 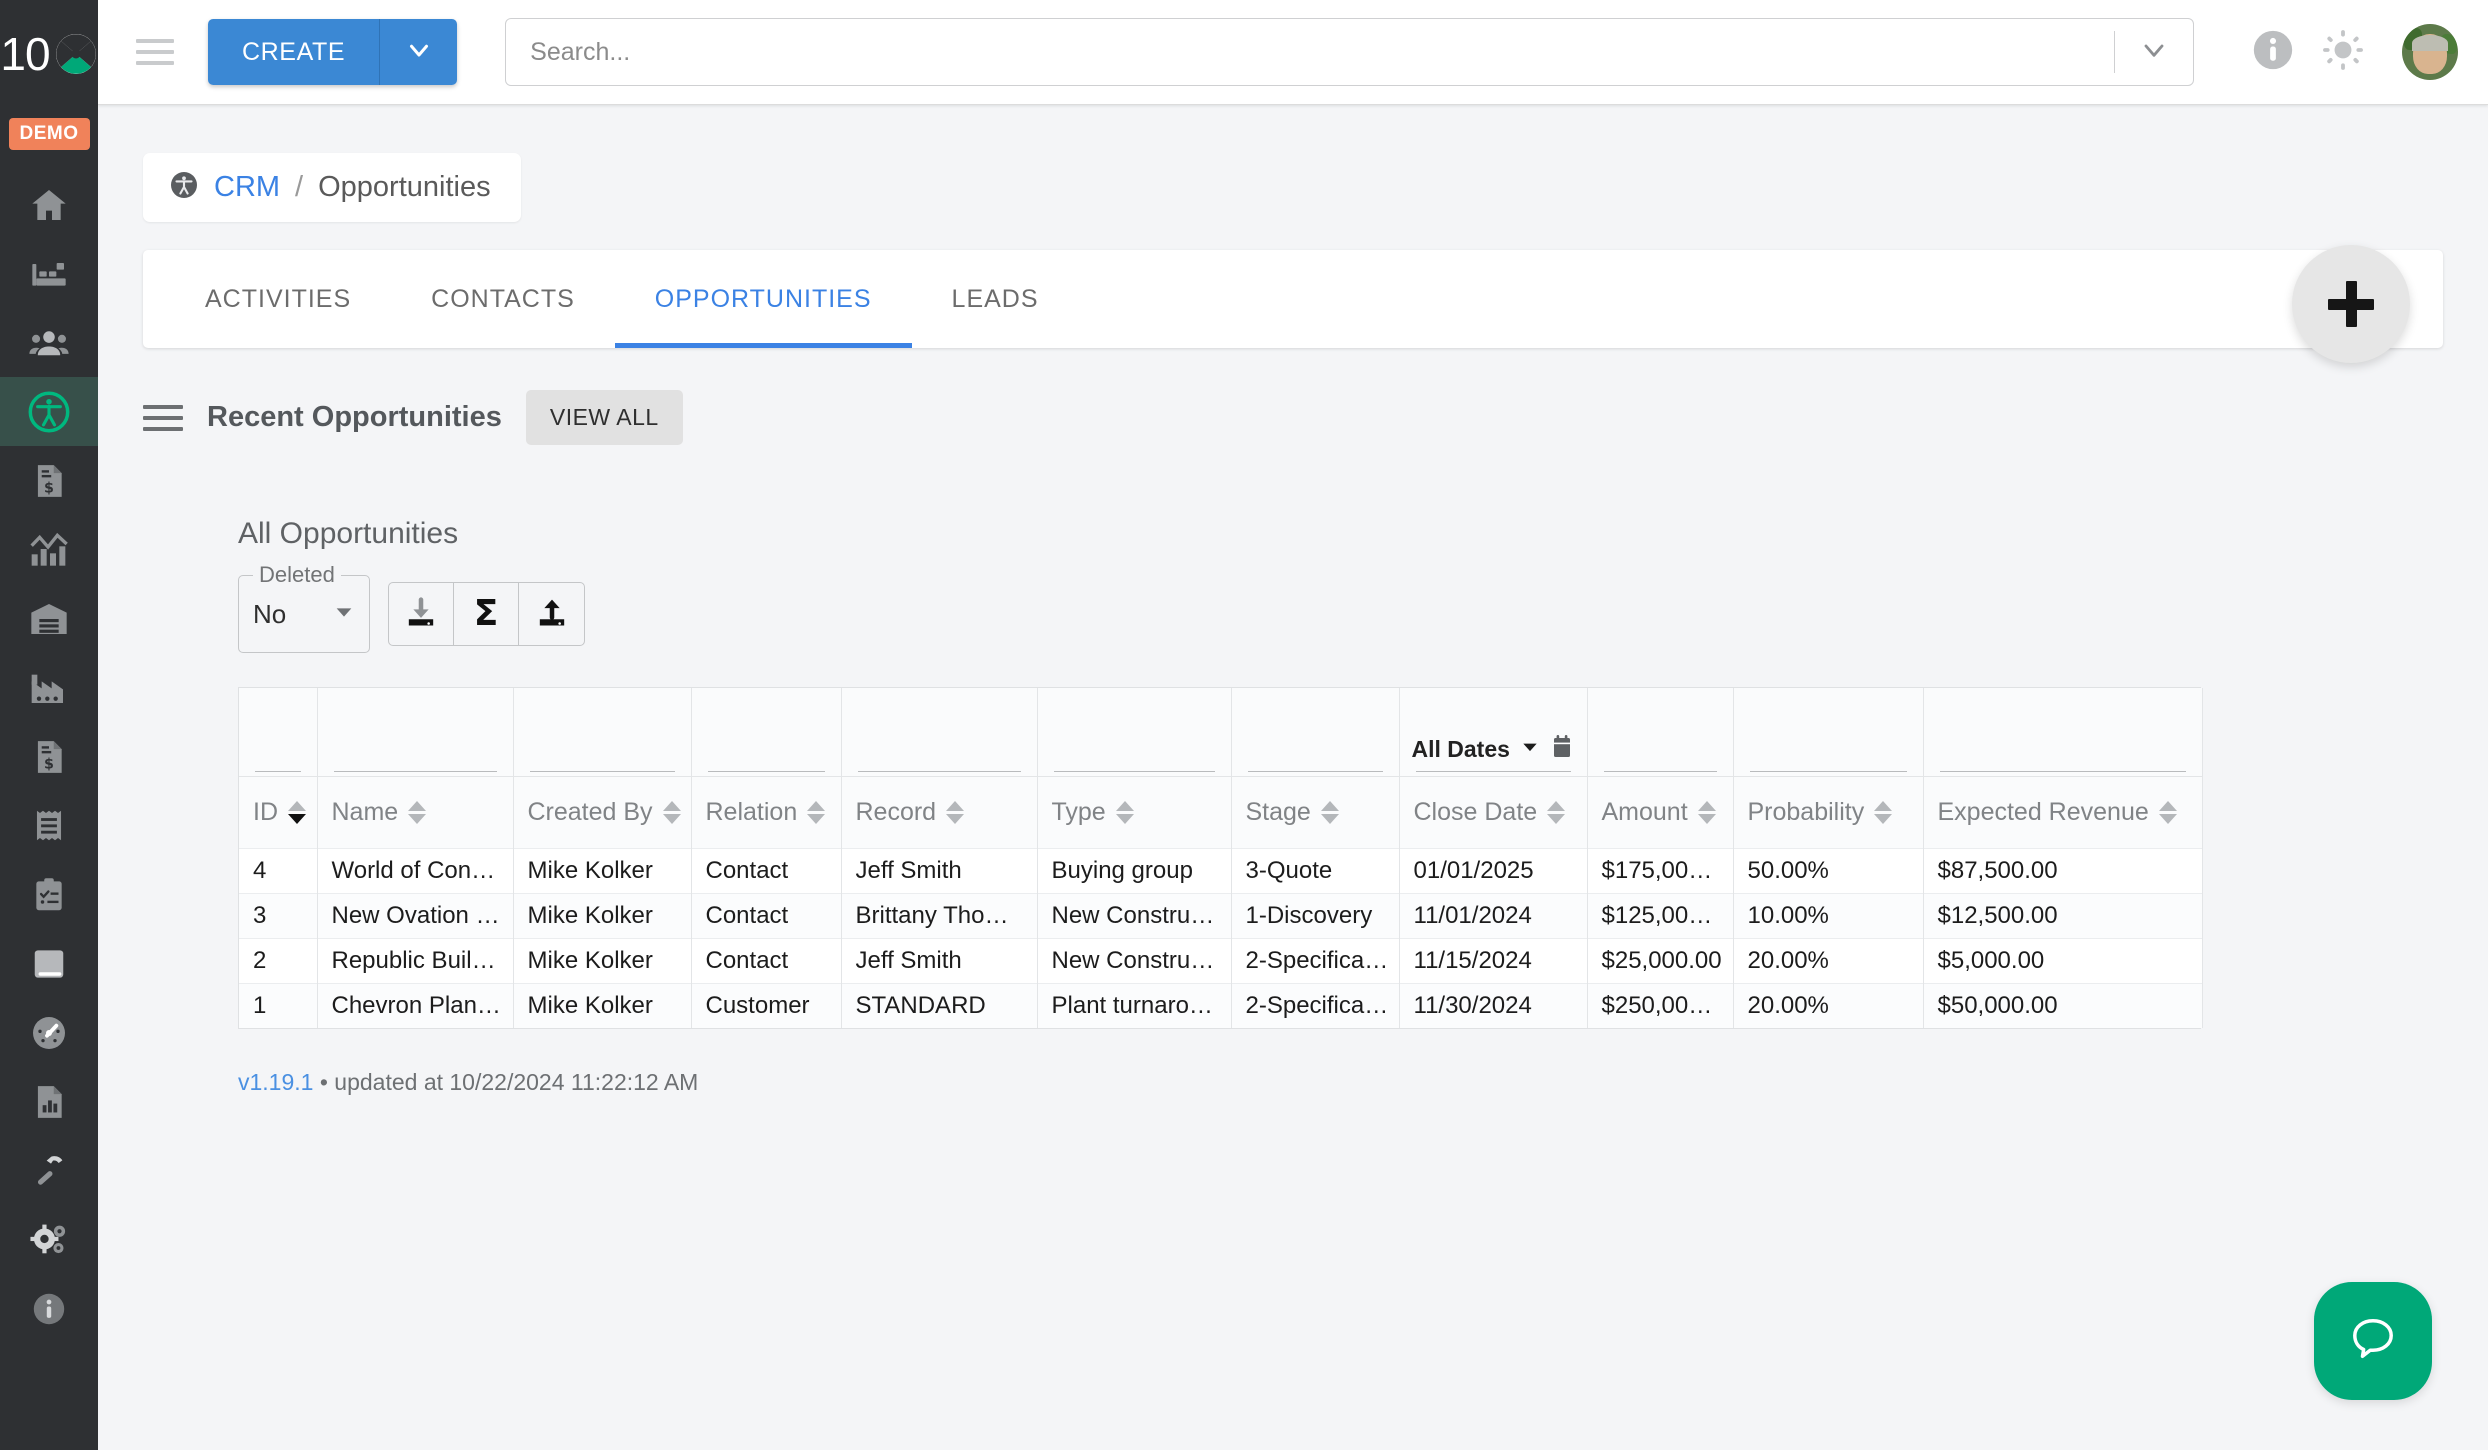 I want to click on column-header-stage: Stage, so click(x=1315, y=811).